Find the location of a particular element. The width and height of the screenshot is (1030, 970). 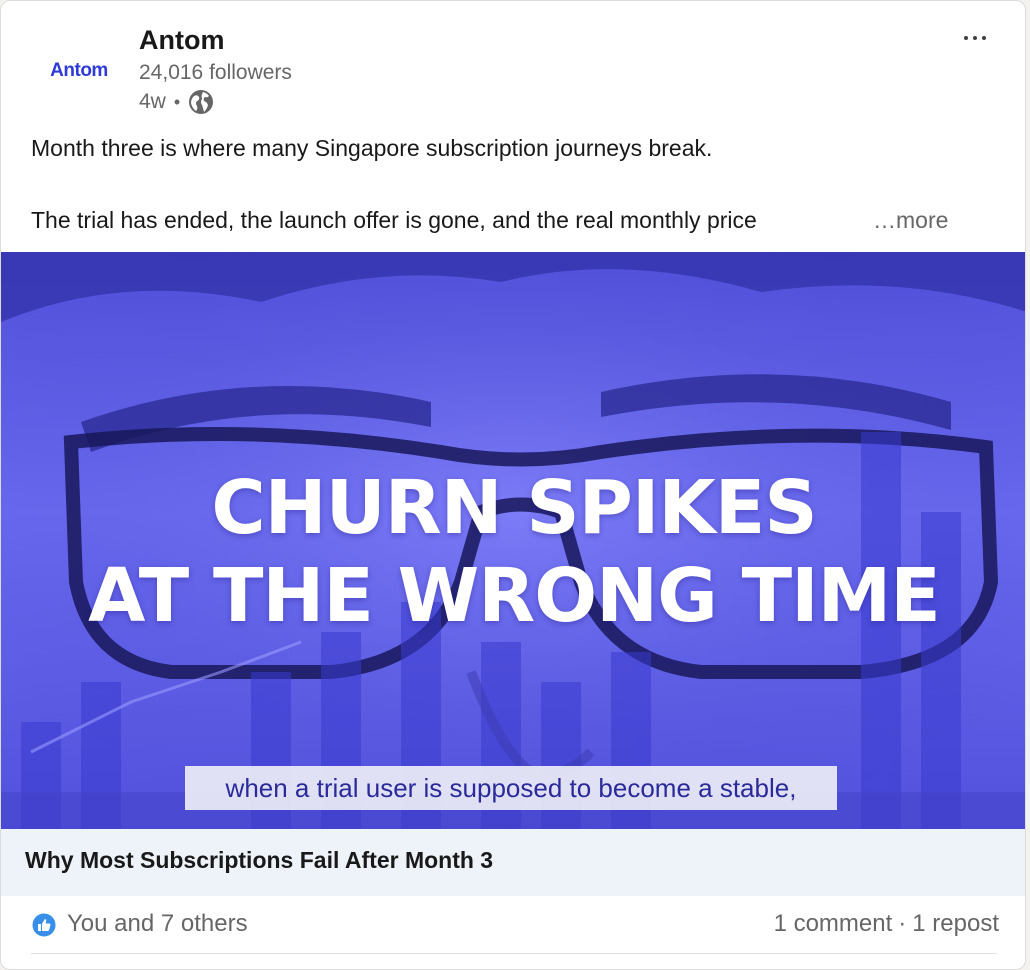

headline-line-2: AT THE WRONG TIME is located at coordinates (514, 596).